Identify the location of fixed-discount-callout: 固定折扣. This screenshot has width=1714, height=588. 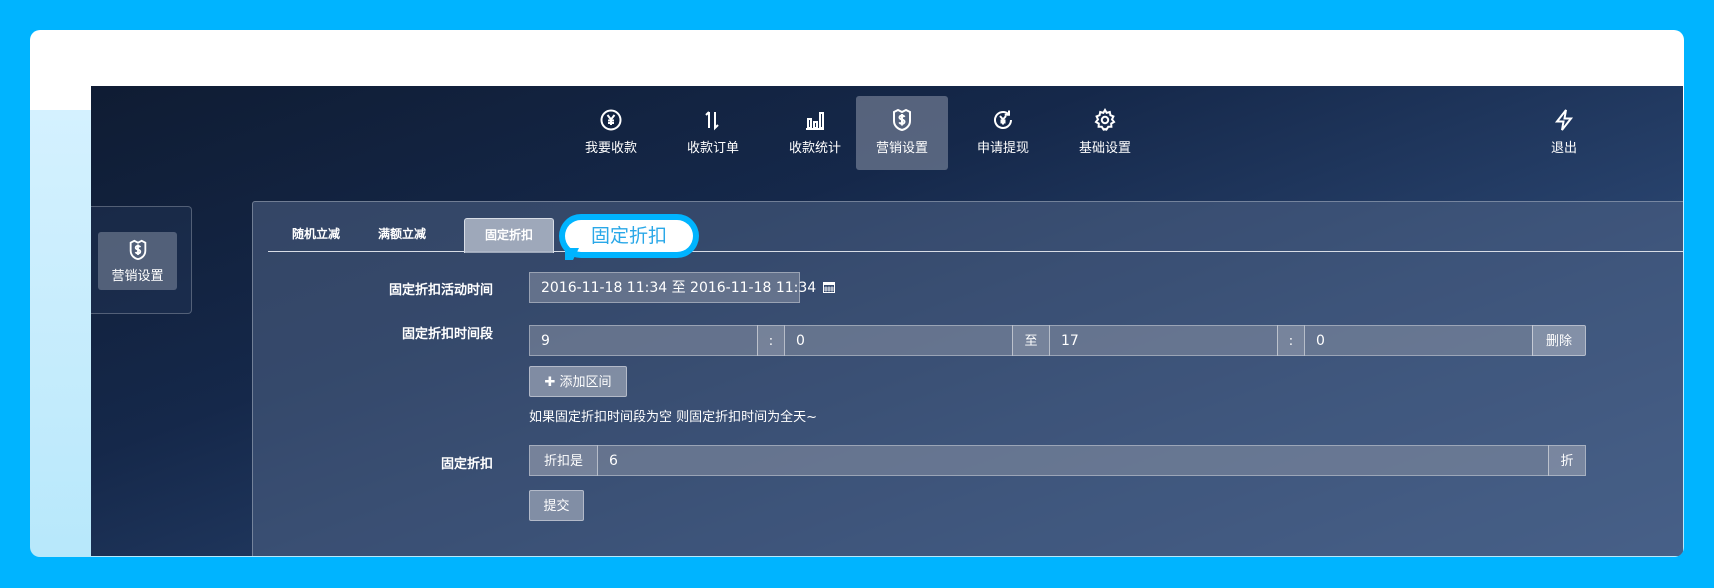
(629, 237).